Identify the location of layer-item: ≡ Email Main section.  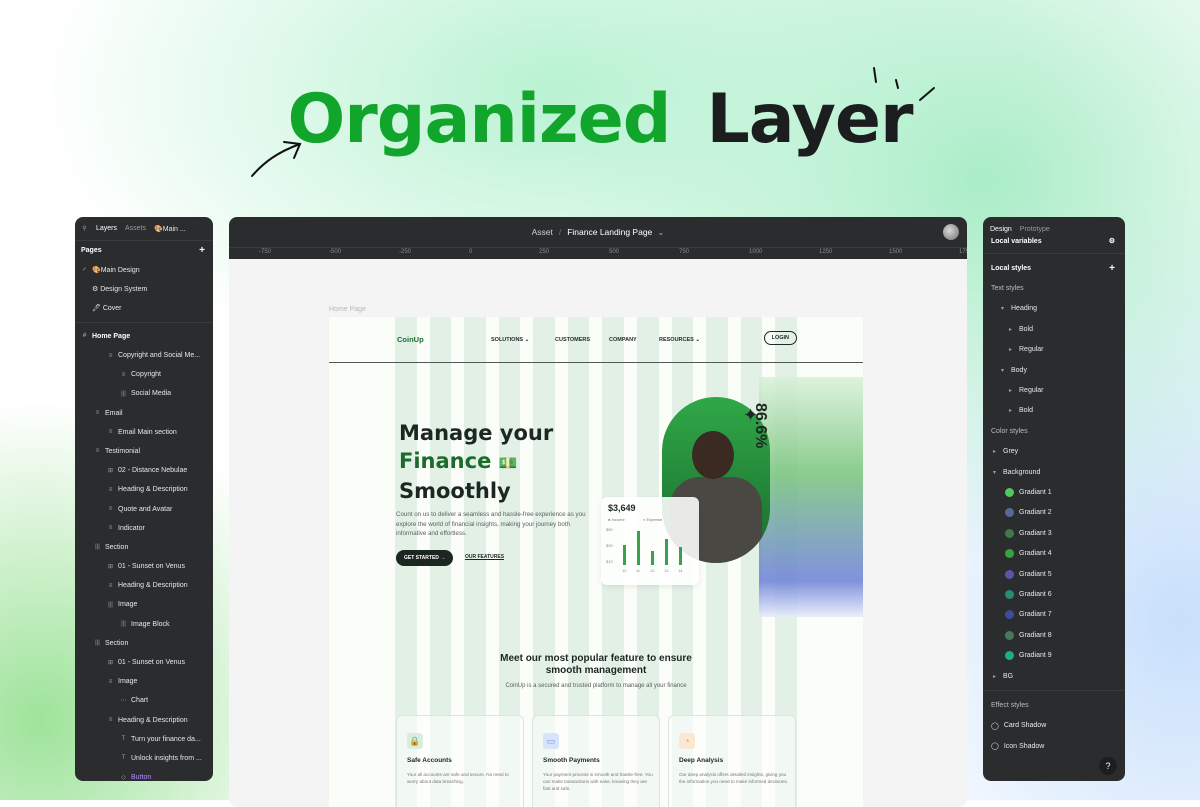
(144, 432).